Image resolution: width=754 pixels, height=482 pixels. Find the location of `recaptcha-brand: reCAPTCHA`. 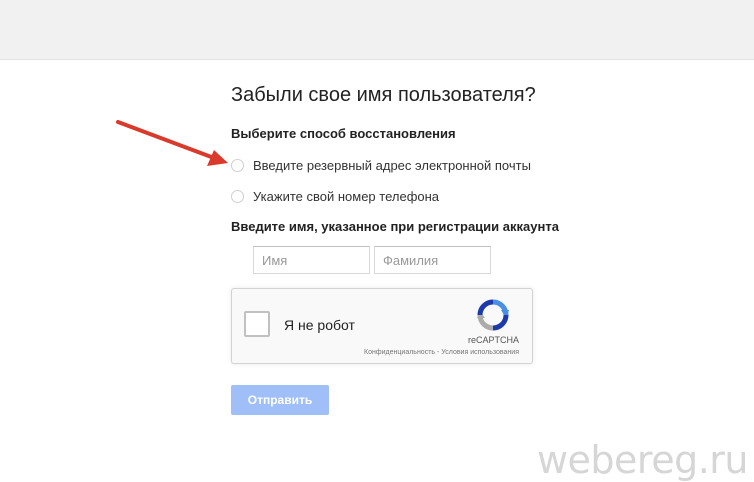

recaptcha-brand: reCAPTCHA is located at coordinates (493, 340).